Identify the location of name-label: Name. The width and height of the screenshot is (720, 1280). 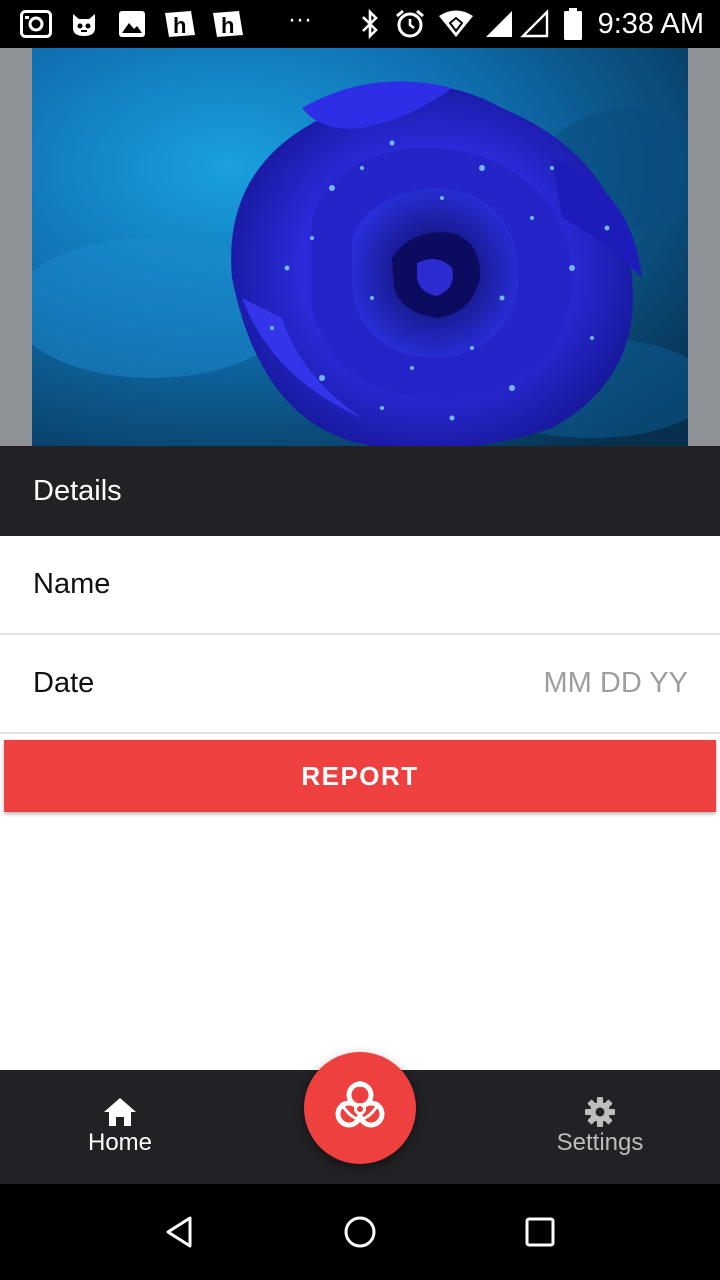
(72, 584).